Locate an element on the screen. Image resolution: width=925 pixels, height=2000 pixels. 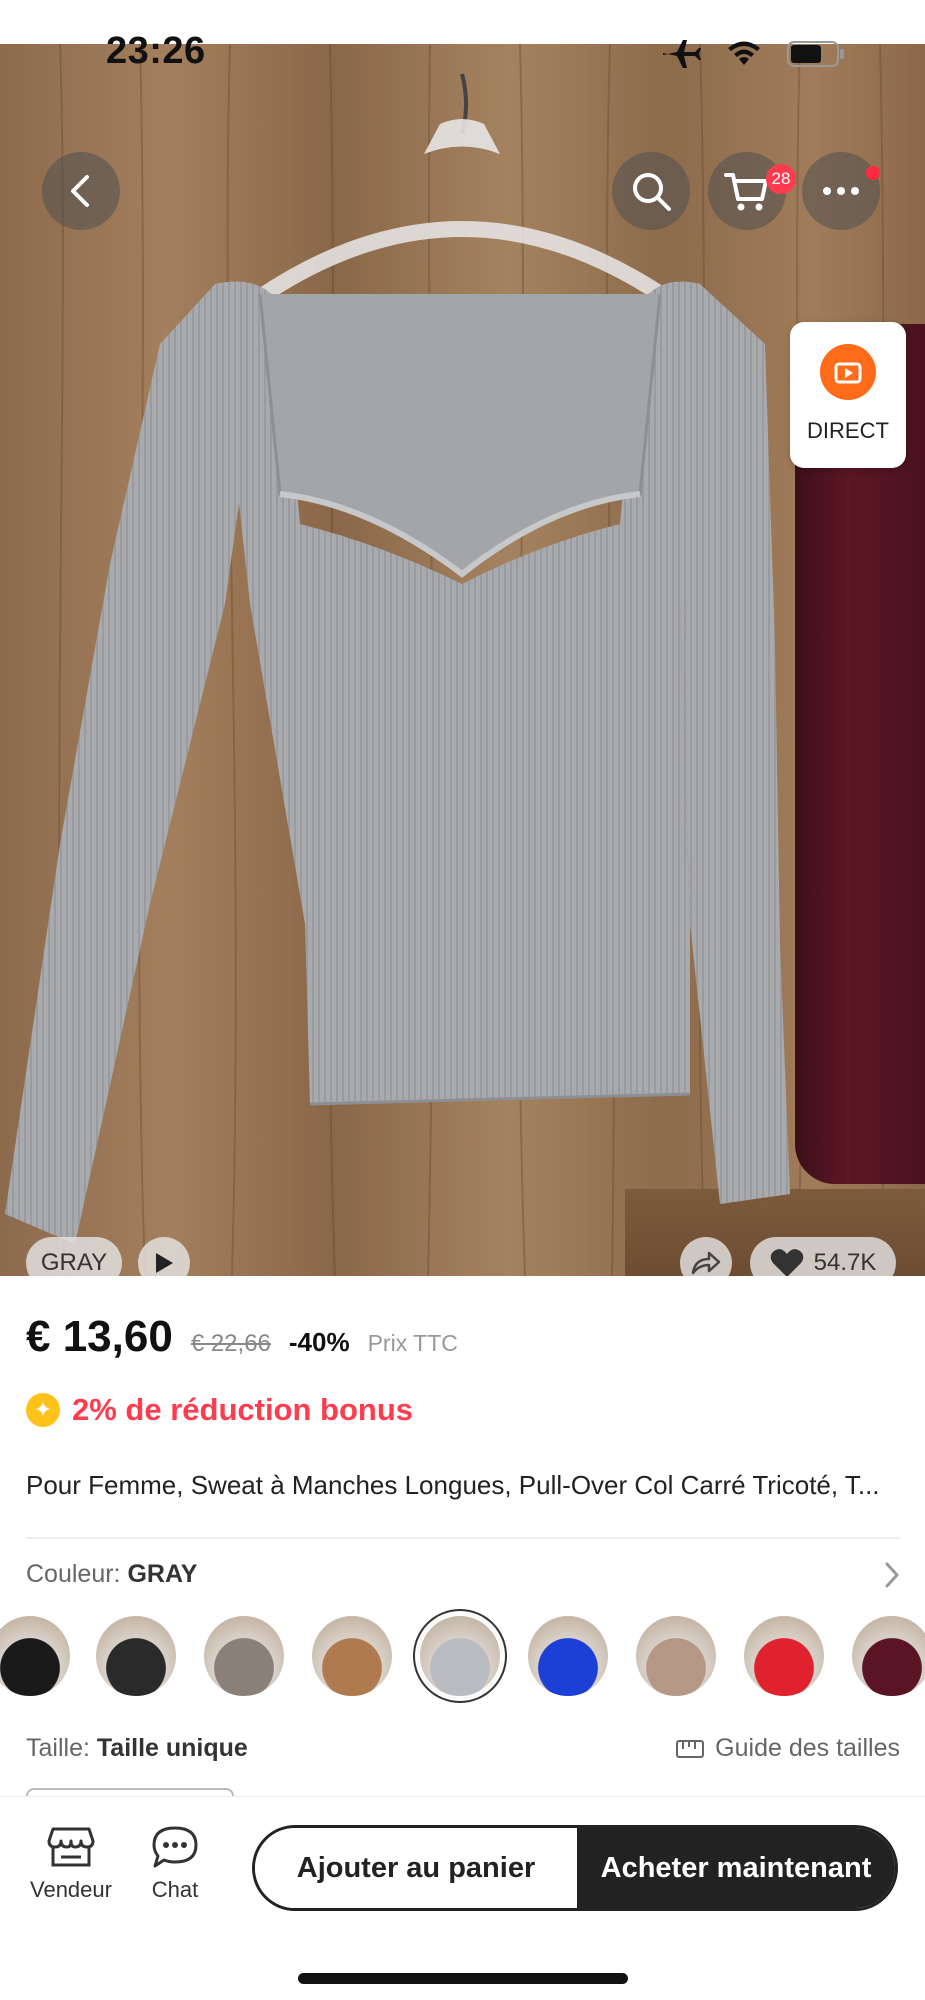
size-guide-label: Guide des tailles is located at coordinates (807, 1748).